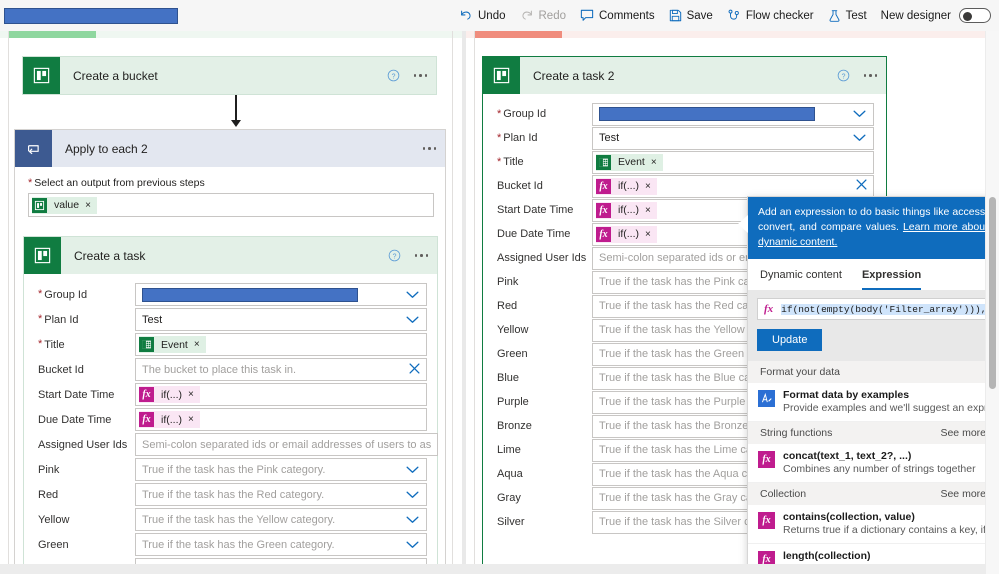  What do you see at coordinates (146, 344) in the screenshot?
I see `excel-icon` at bounding box center [146, 344].